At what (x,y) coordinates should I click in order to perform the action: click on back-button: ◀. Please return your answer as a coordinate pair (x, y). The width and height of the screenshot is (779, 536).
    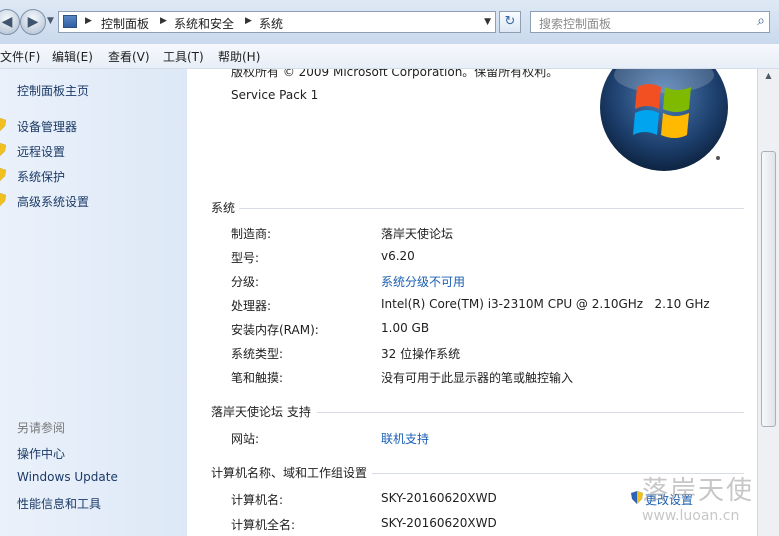
    Looking at the image, I should click on (10, 22).